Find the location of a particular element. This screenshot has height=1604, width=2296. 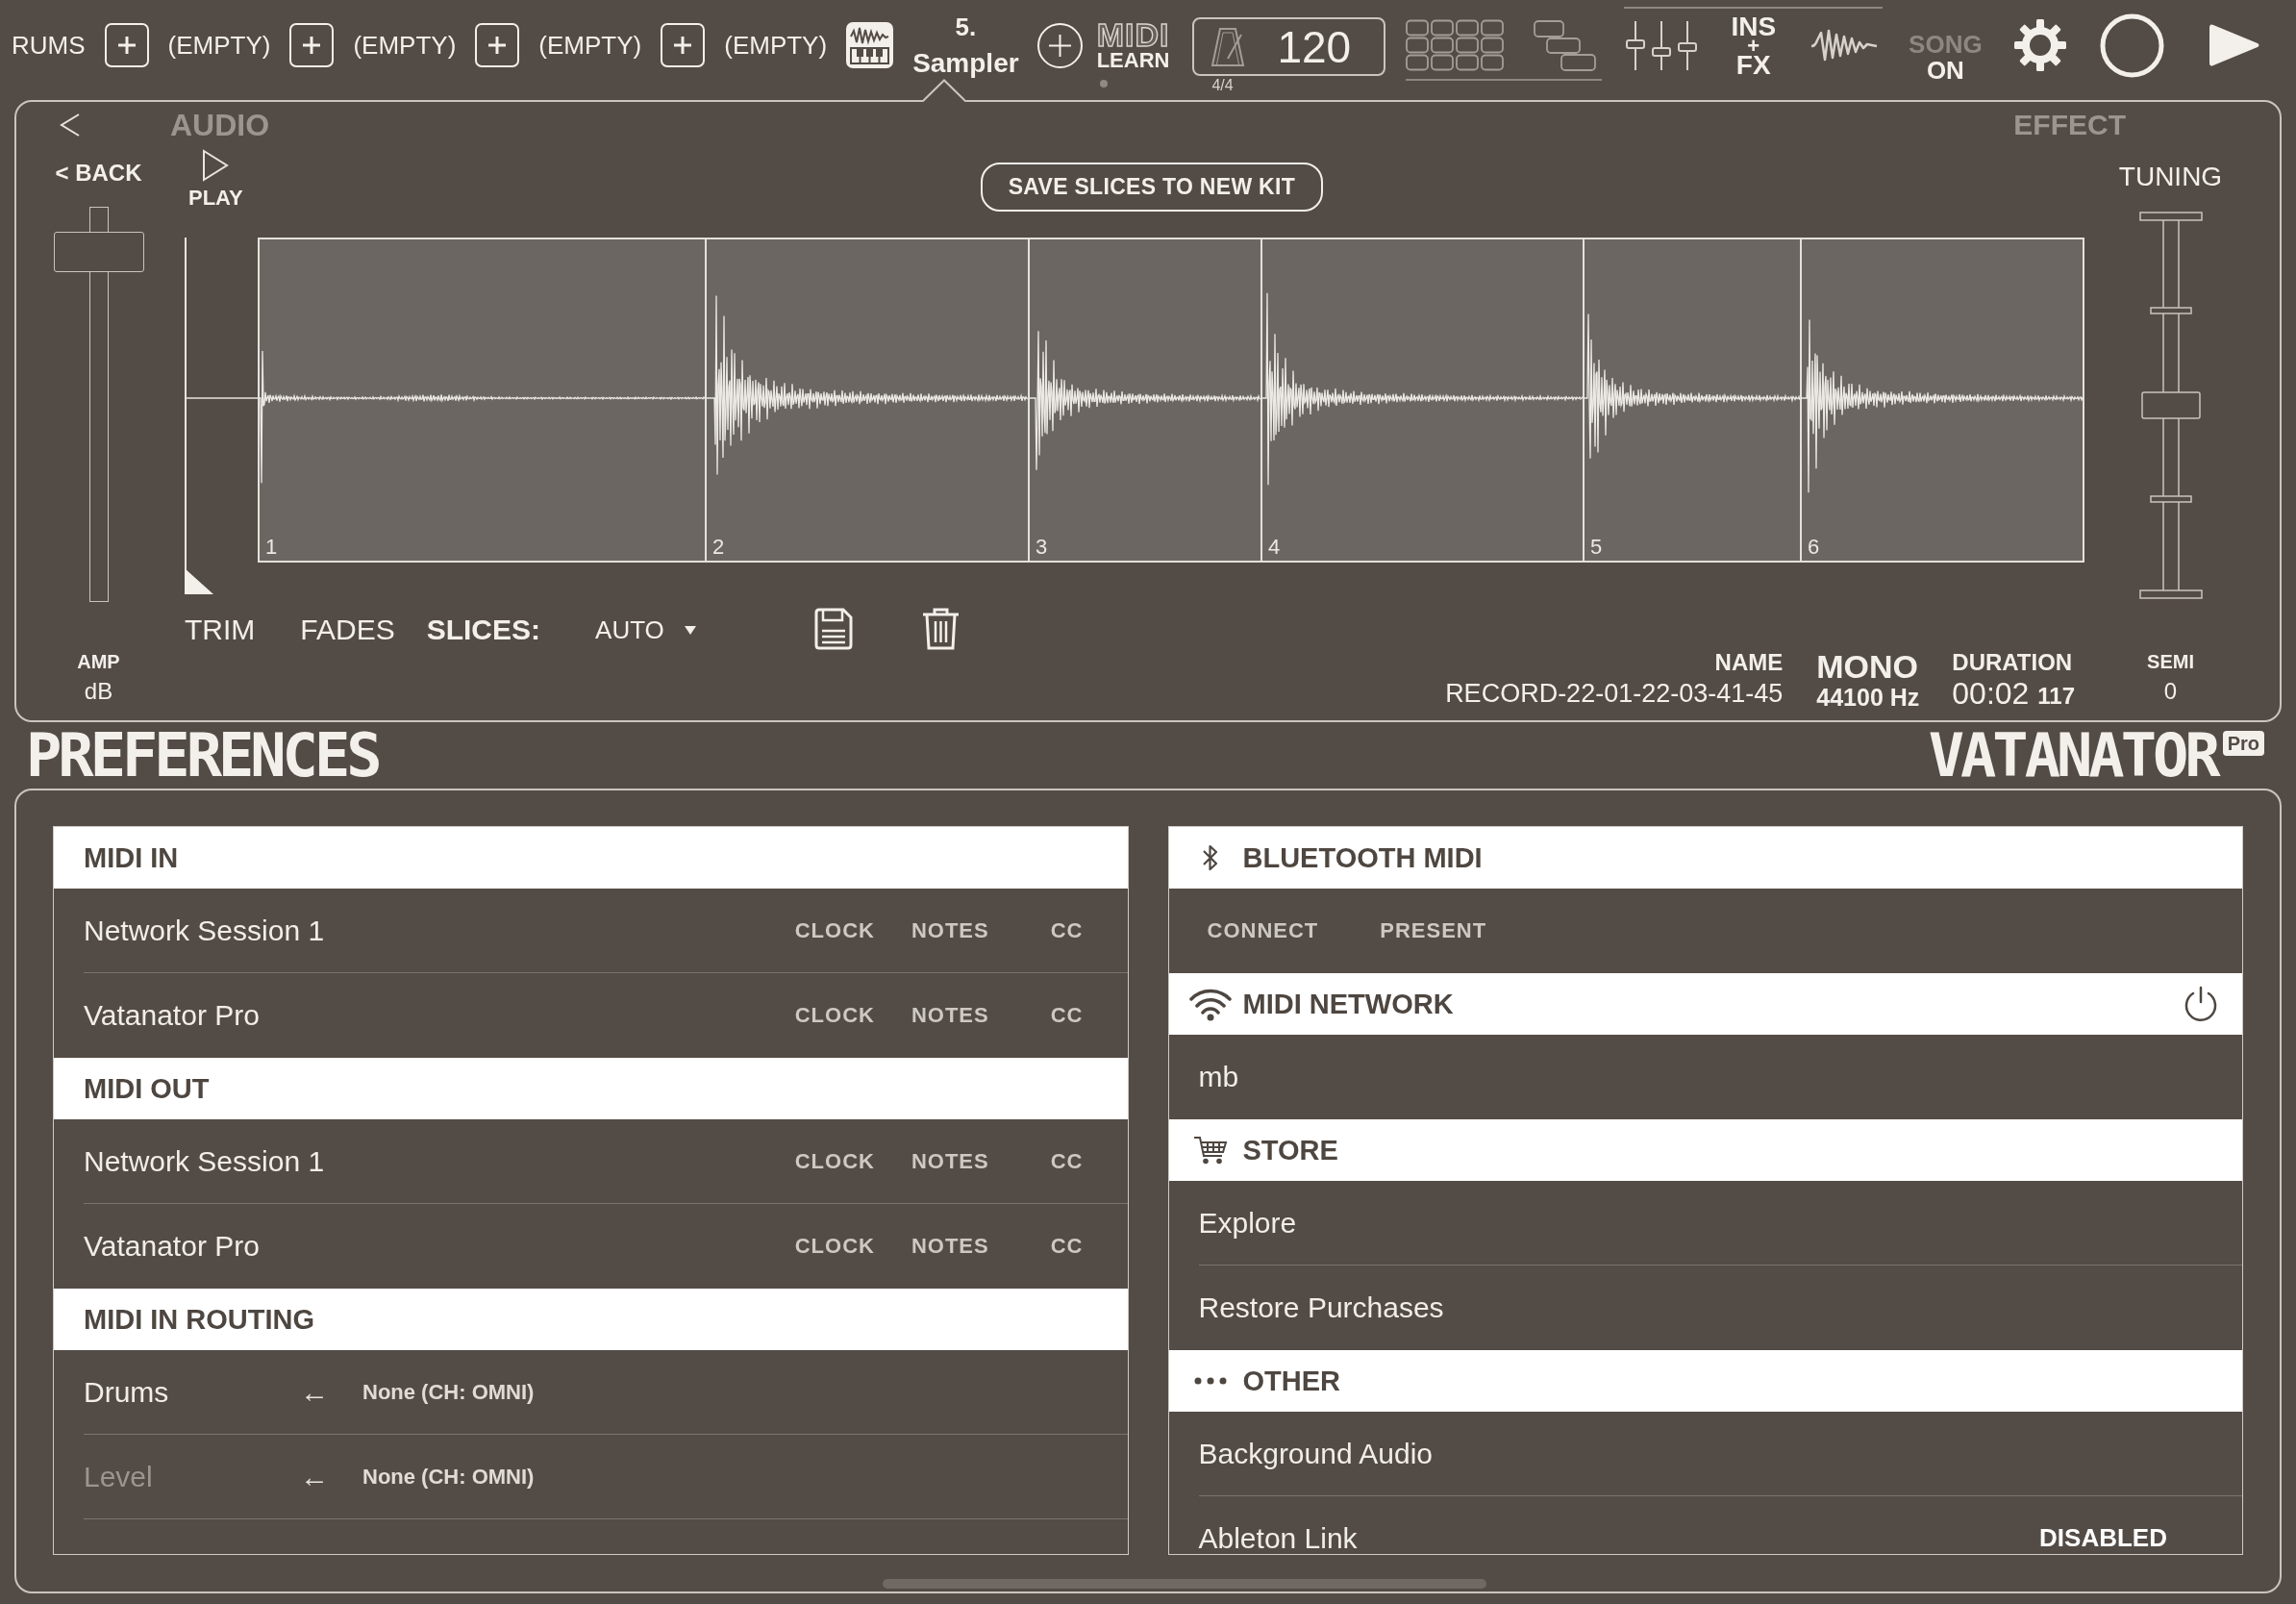

track-name: Level is located at coordinates (119, 1476).